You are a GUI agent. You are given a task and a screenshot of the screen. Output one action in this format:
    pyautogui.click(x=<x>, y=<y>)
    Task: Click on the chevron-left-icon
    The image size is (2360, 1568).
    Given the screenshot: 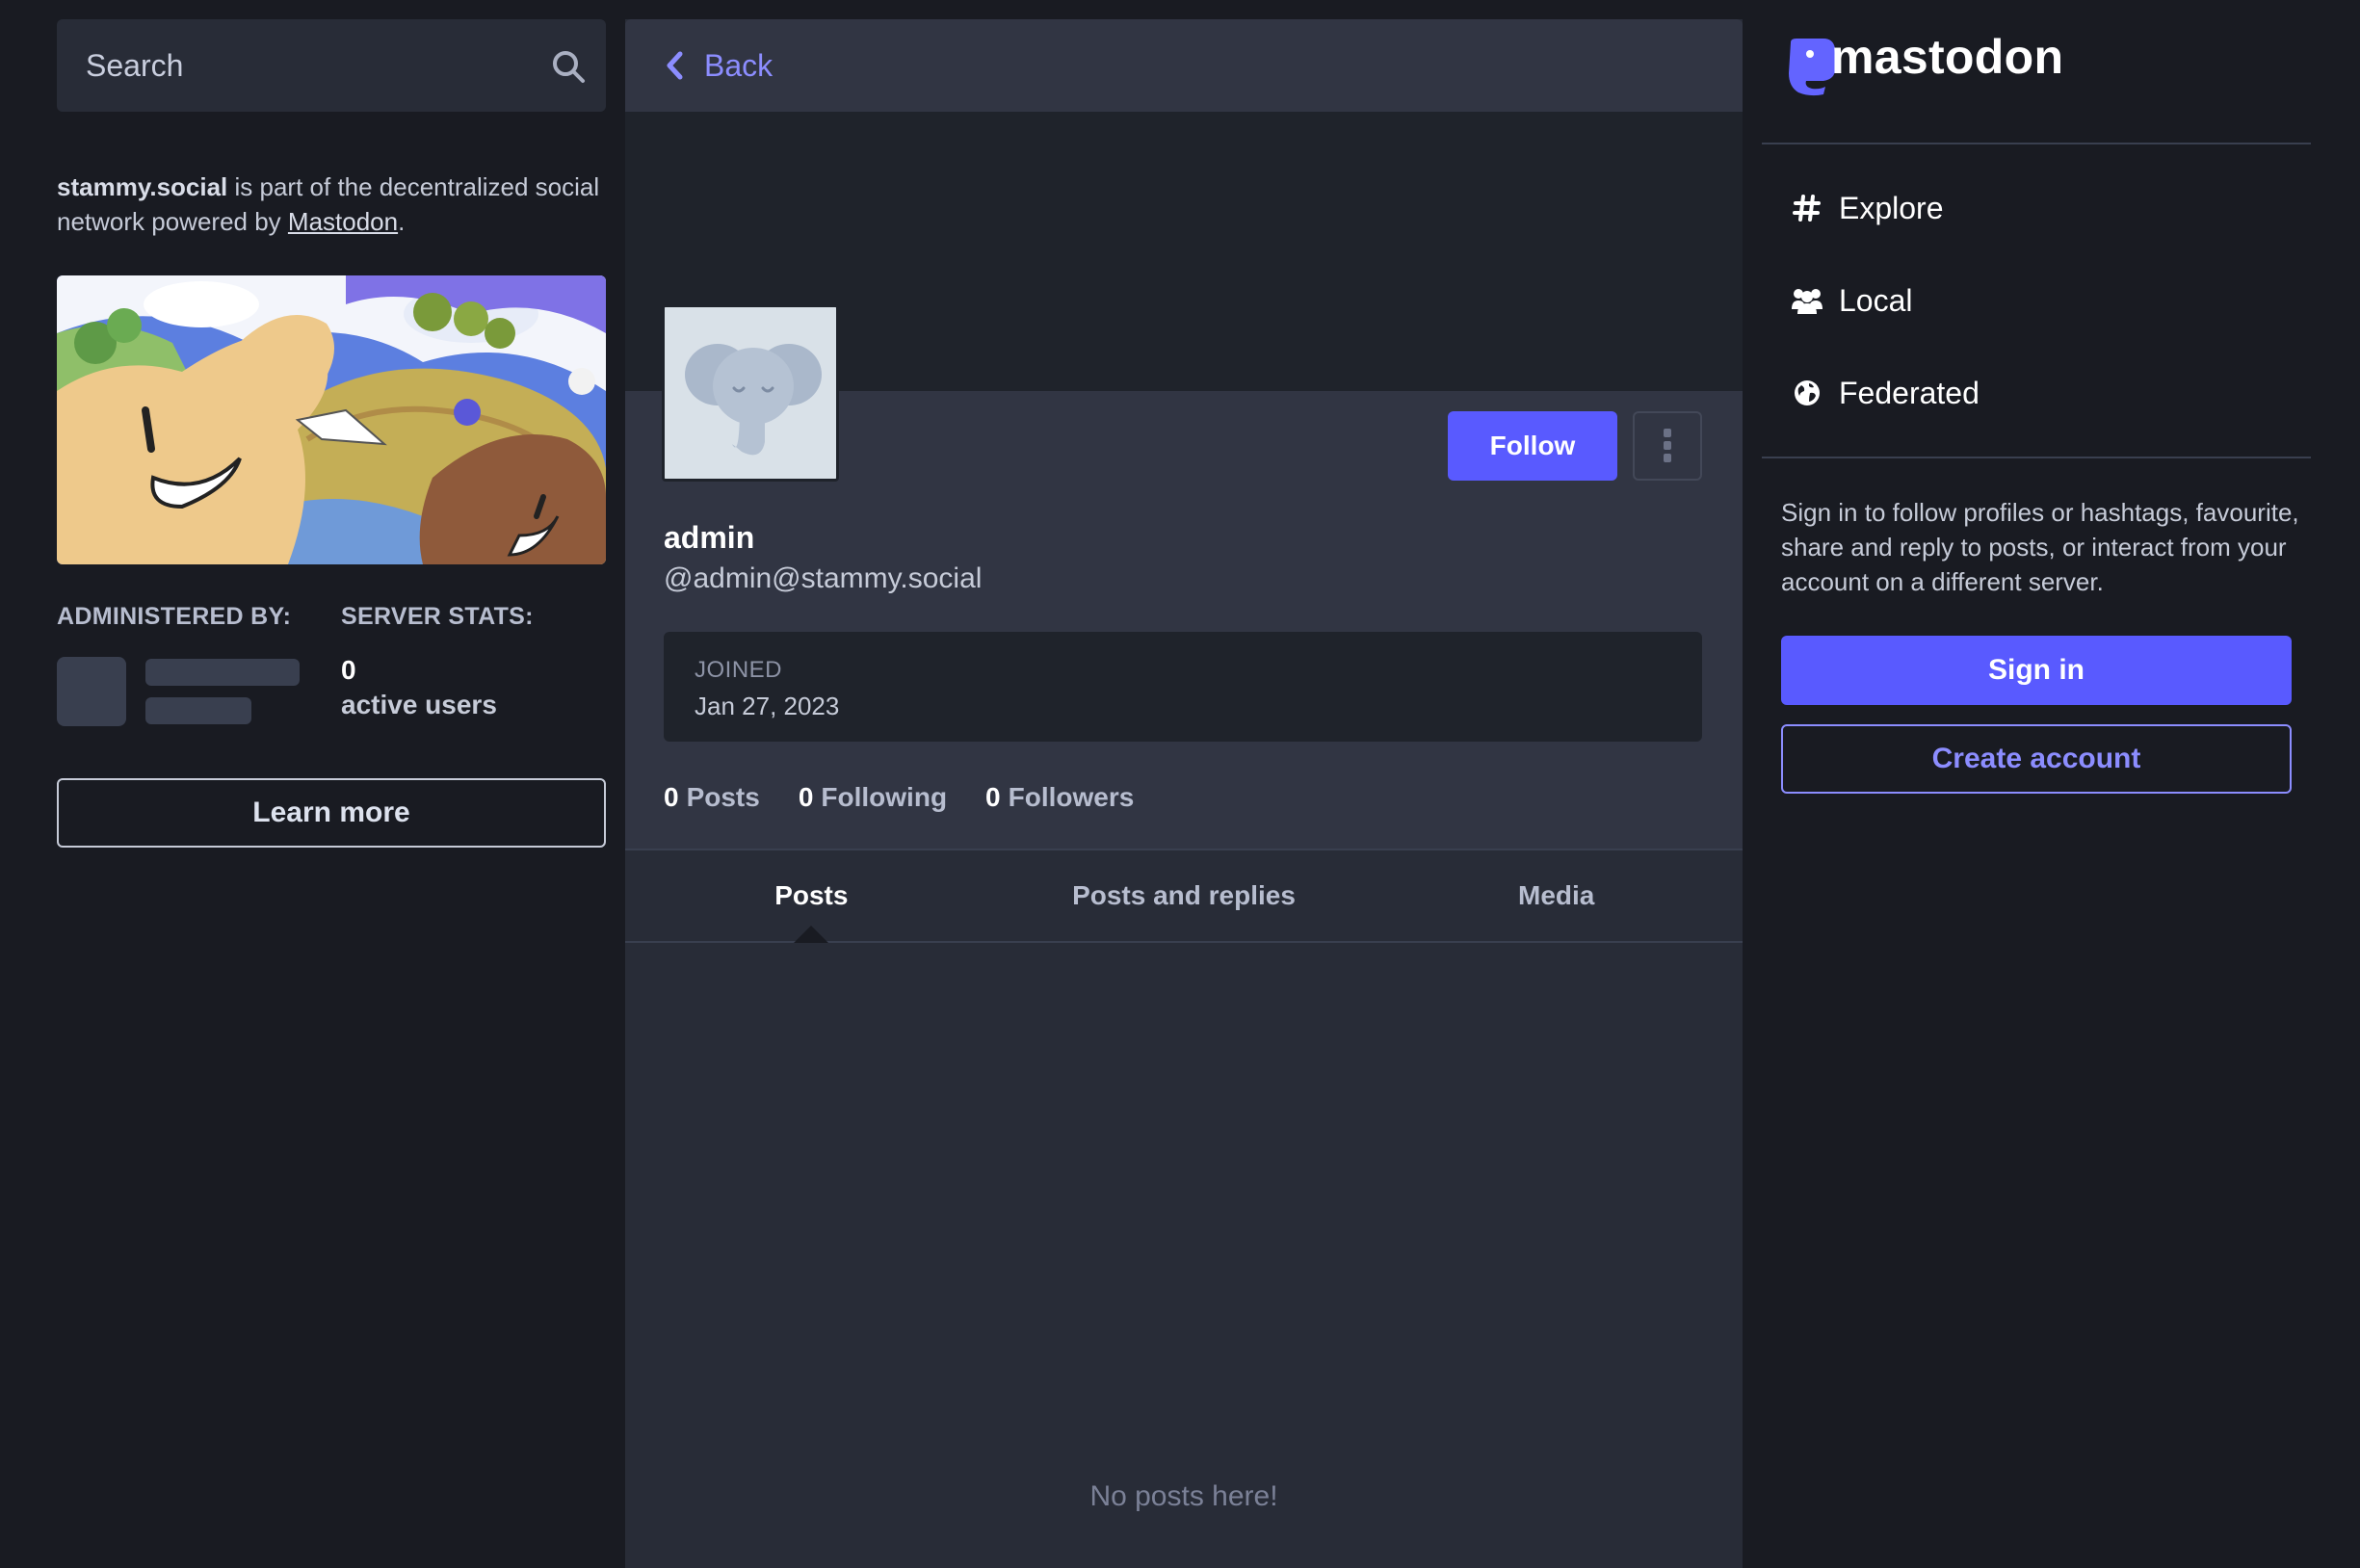 What is the action you would take?
    pyautogui.click(x=674, y=65)
    